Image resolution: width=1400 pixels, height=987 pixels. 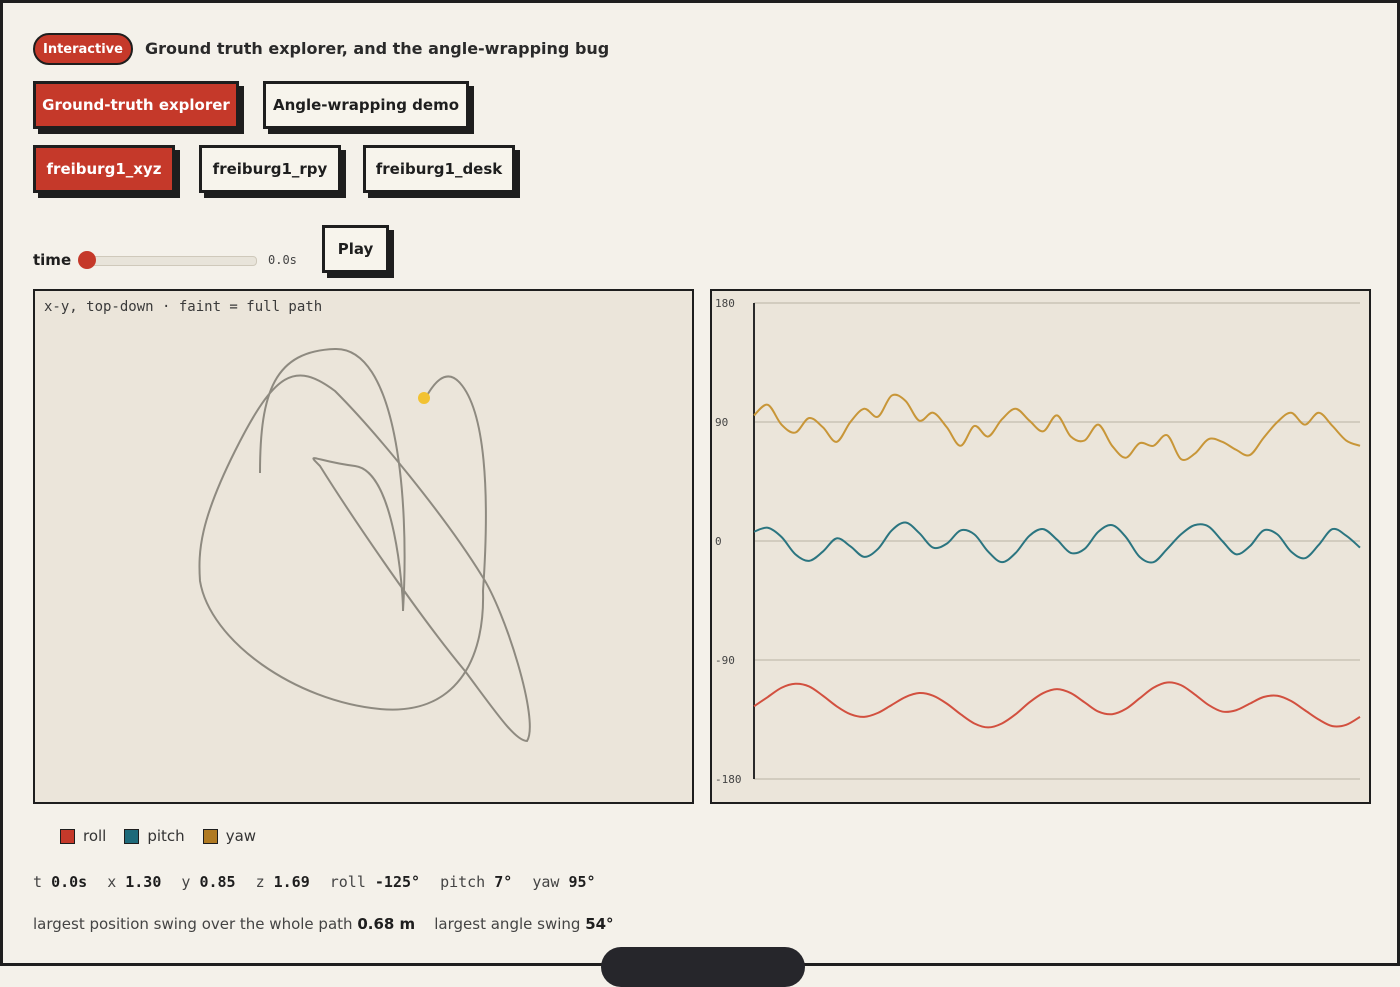 What do you see at coordinates (69, 882) in the screenshot?
I see `readout-t-value: 0.0s` at bounding box center [69, 882].